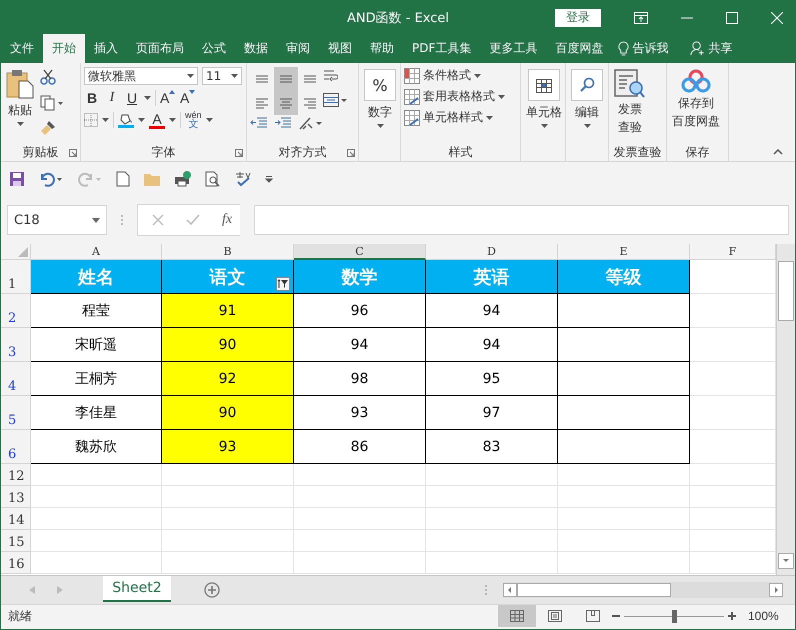 This screenshot has height=630, width=796. I want to click on undo-icon, so click(51, 179).